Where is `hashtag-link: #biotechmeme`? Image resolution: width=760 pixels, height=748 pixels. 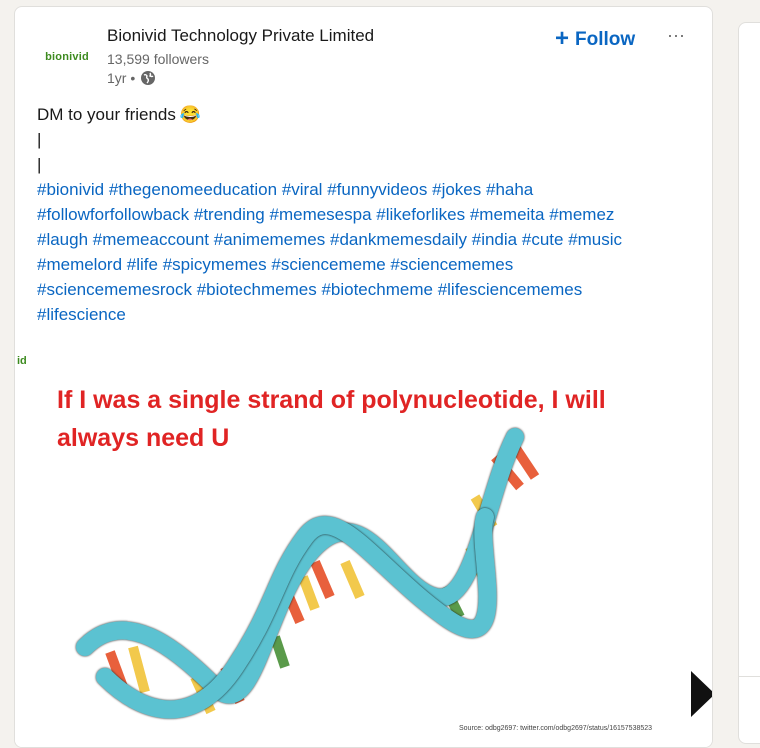 hashtag-link: #biotechmeme is located at coordinates (377, 289).